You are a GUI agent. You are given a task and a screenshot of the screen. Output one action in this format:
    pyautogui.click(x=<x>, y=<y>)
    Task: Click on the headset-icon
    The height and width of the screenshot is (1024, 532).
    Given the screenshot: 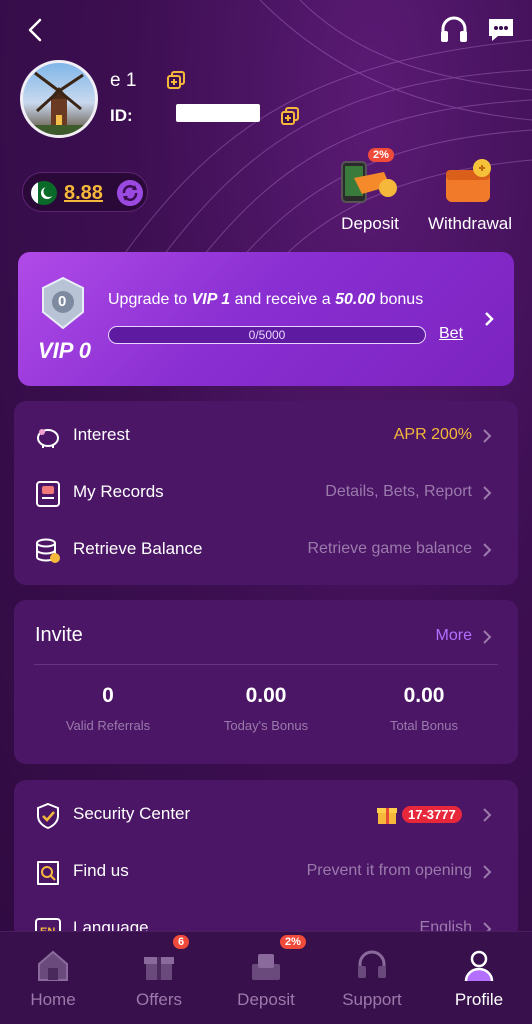 What is the action you would take?
    pyautogui.click(x=454, y=30)
    